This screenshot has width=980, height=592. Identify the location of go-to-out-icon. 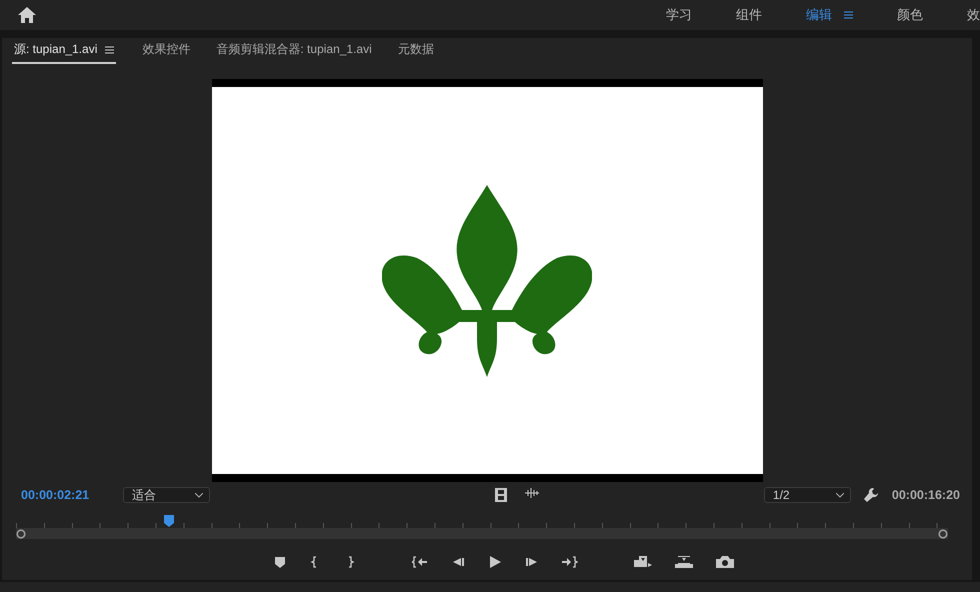
(570, 562).